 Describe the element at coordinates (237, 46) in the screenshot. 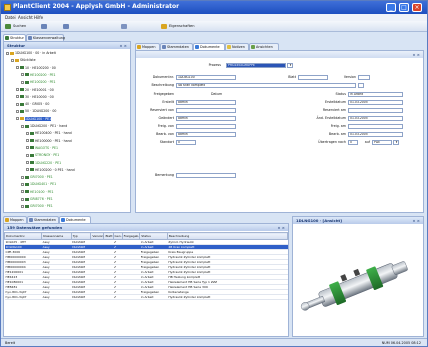

I see `tab-notizen: Notizen` at that location.